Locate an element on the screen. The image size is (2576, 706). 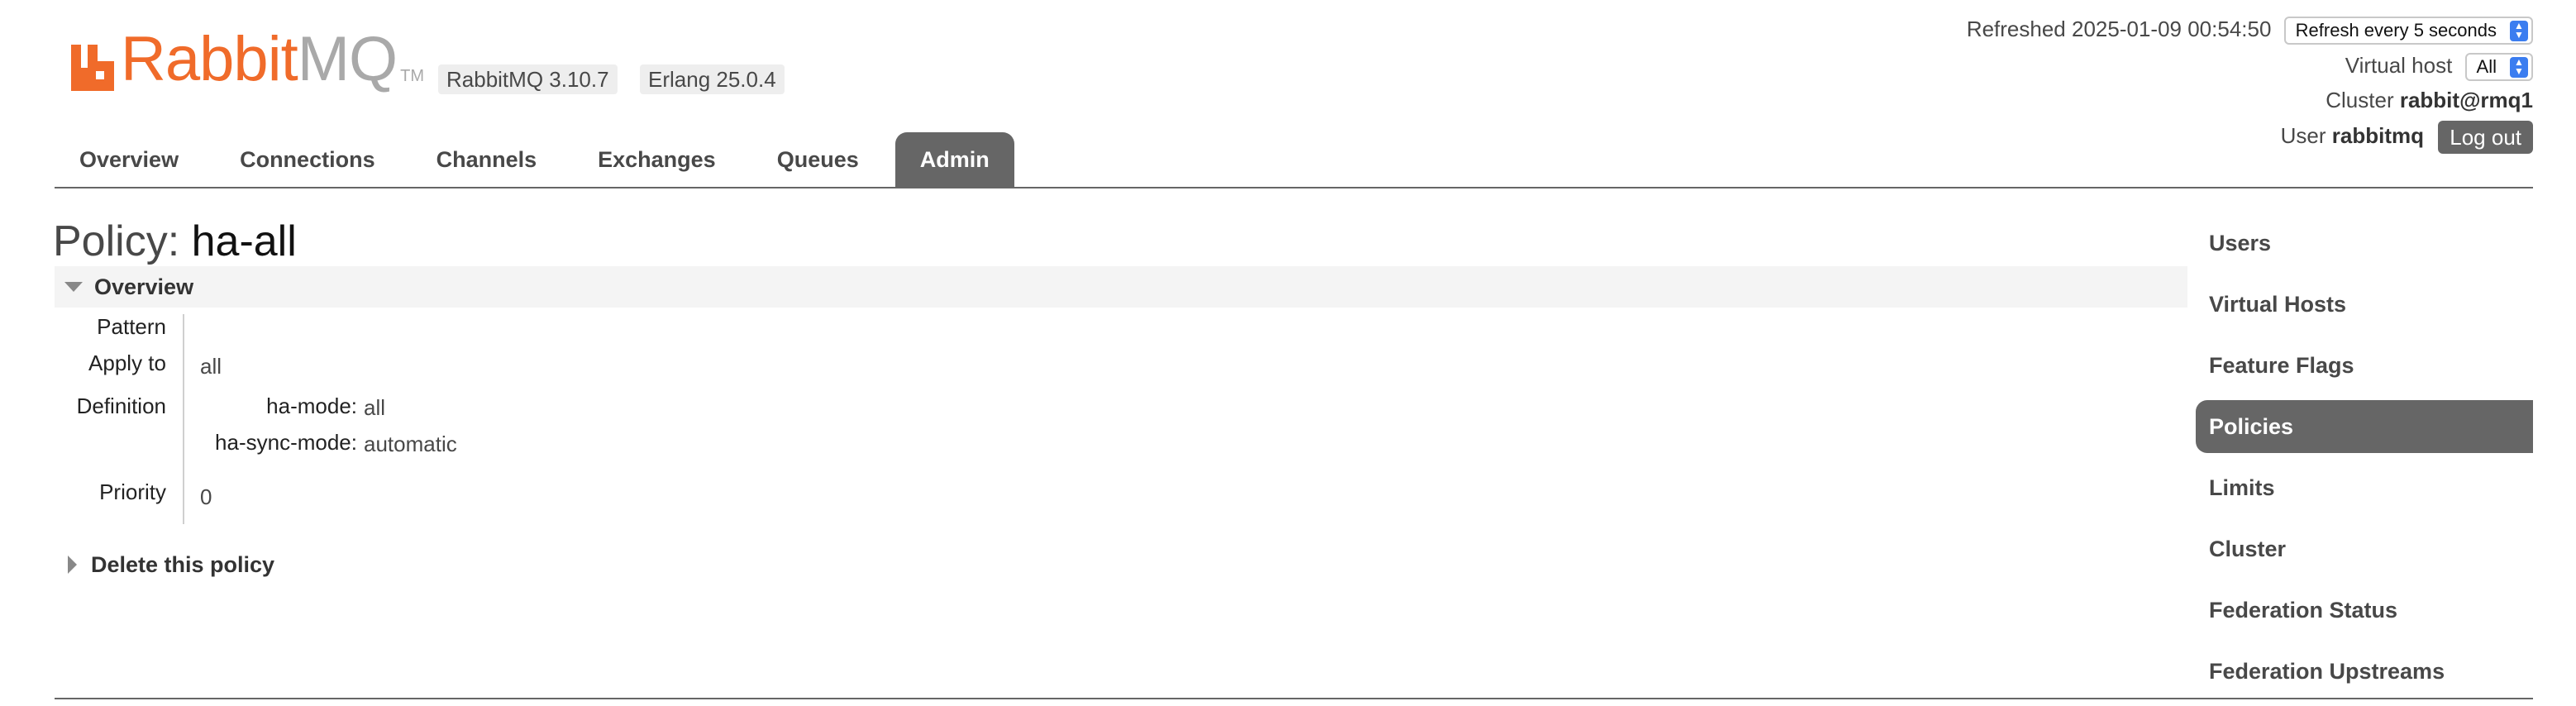
logout-button: Log out is located at coordinates (2485, 137).